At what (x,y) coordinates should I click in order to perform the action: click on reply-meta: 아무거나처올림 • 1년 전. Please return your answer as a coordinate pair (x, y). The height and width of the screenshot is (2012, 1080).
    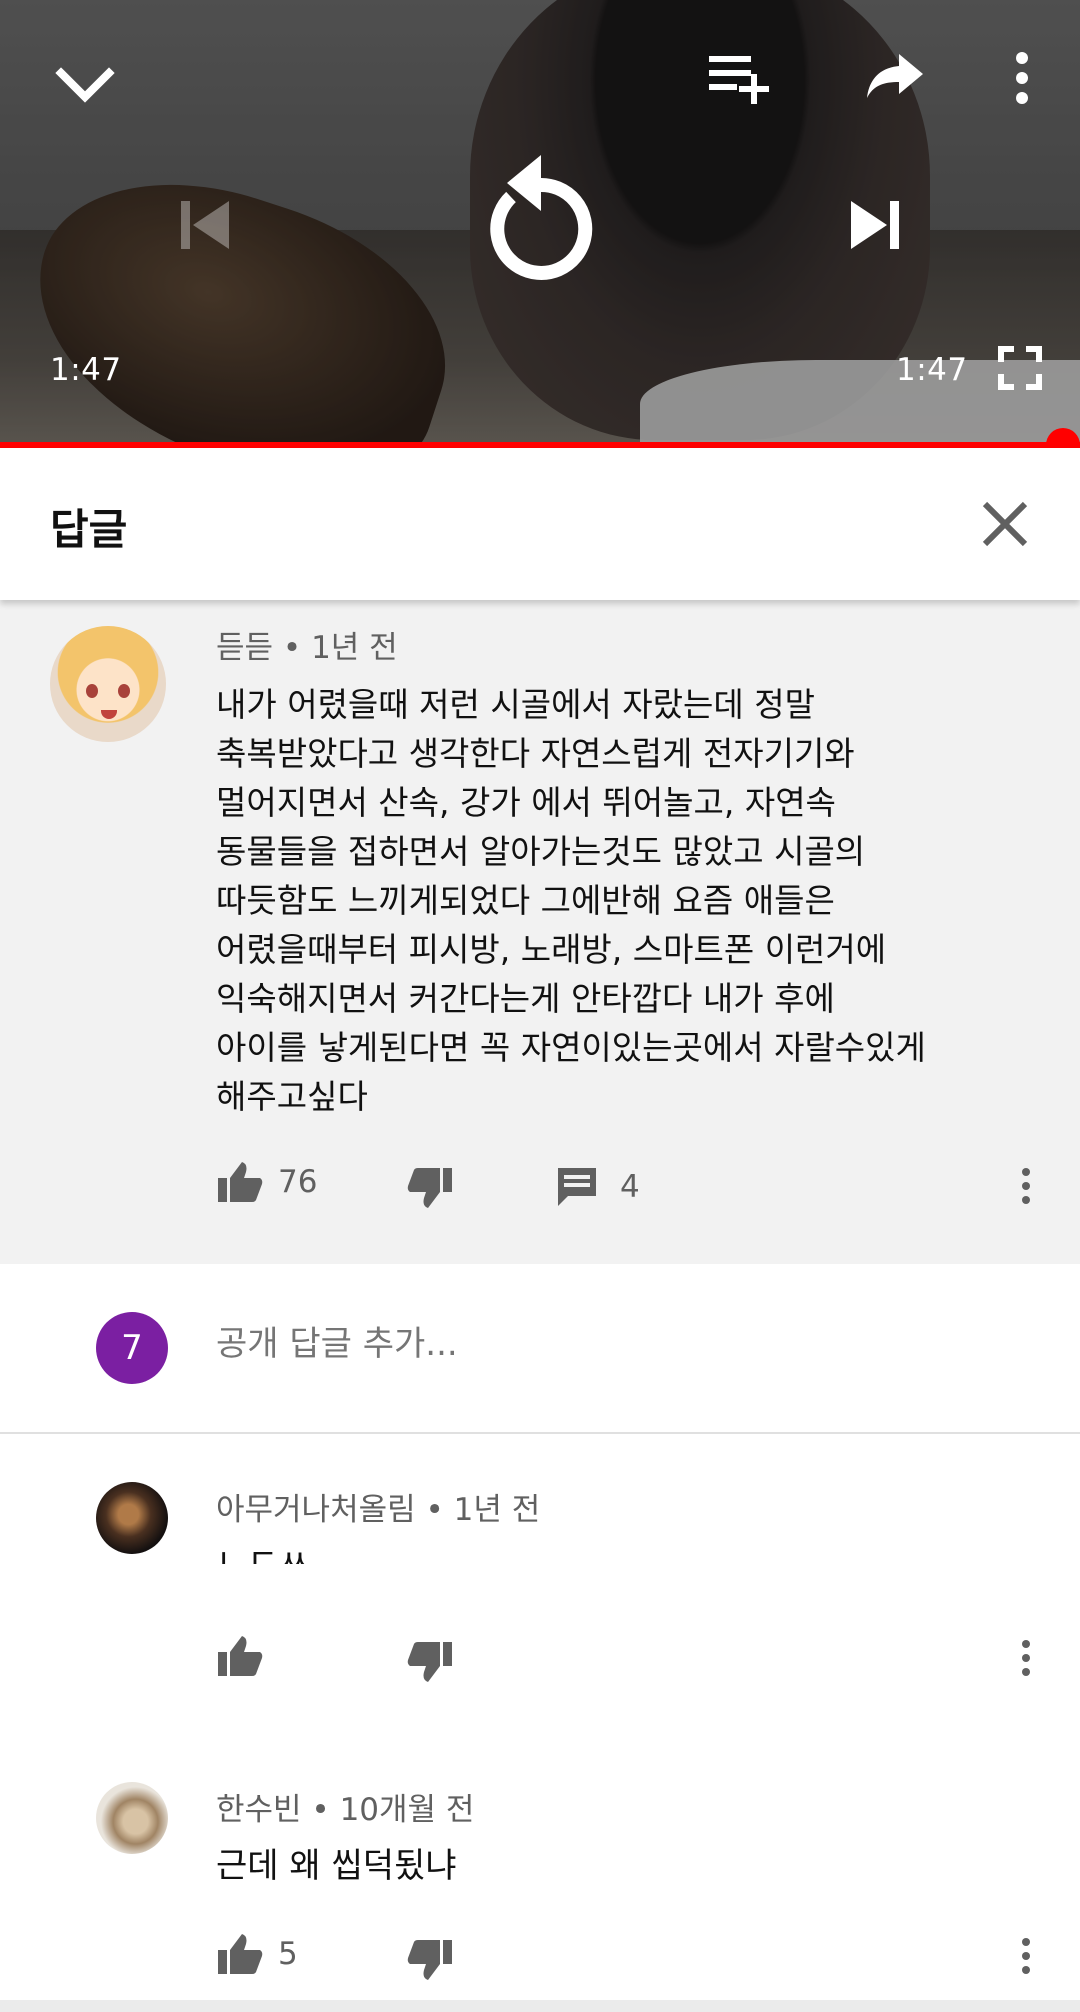
    Looking at the image, I should click on (378, 1510).